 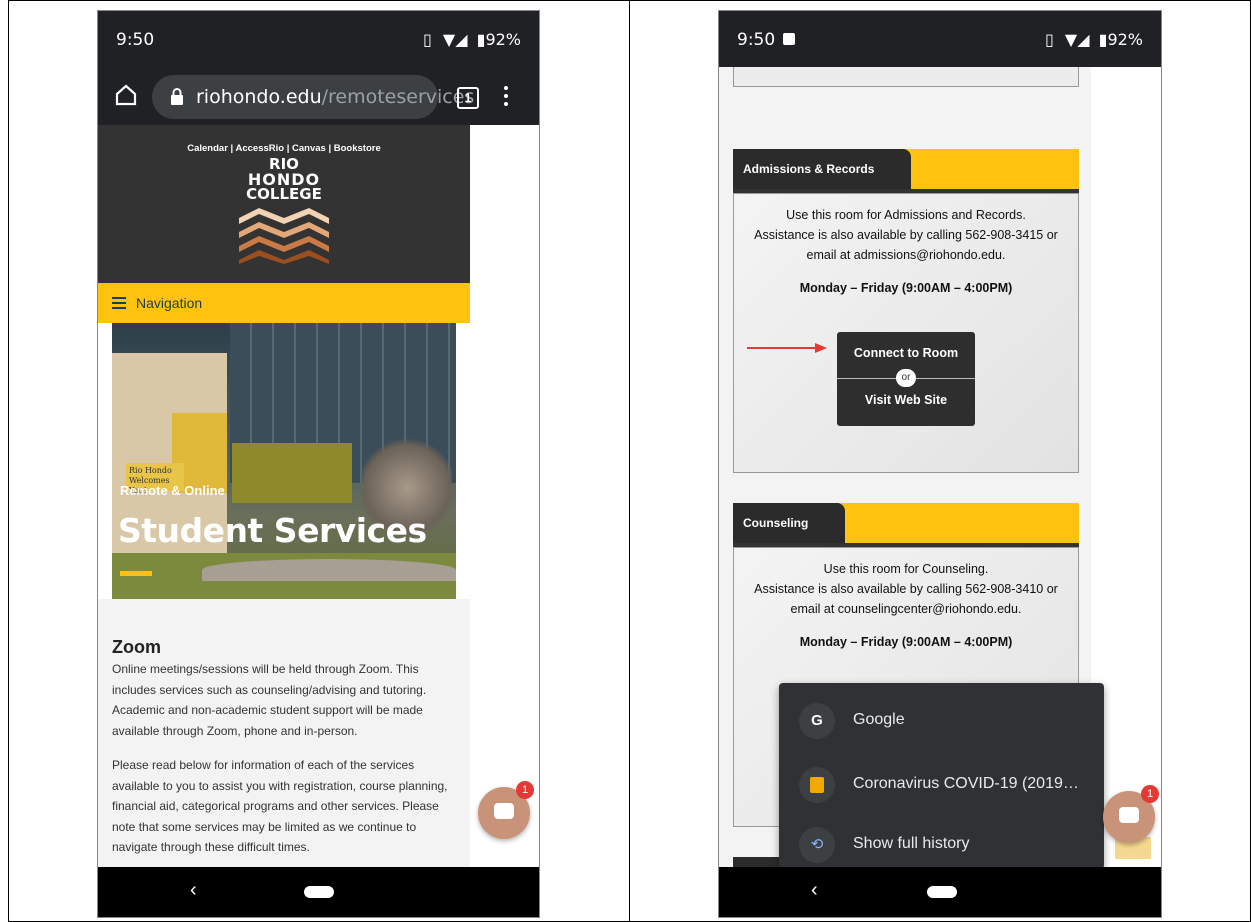 I want to click on history-item-google: G Google, so click(x=941, y=721).